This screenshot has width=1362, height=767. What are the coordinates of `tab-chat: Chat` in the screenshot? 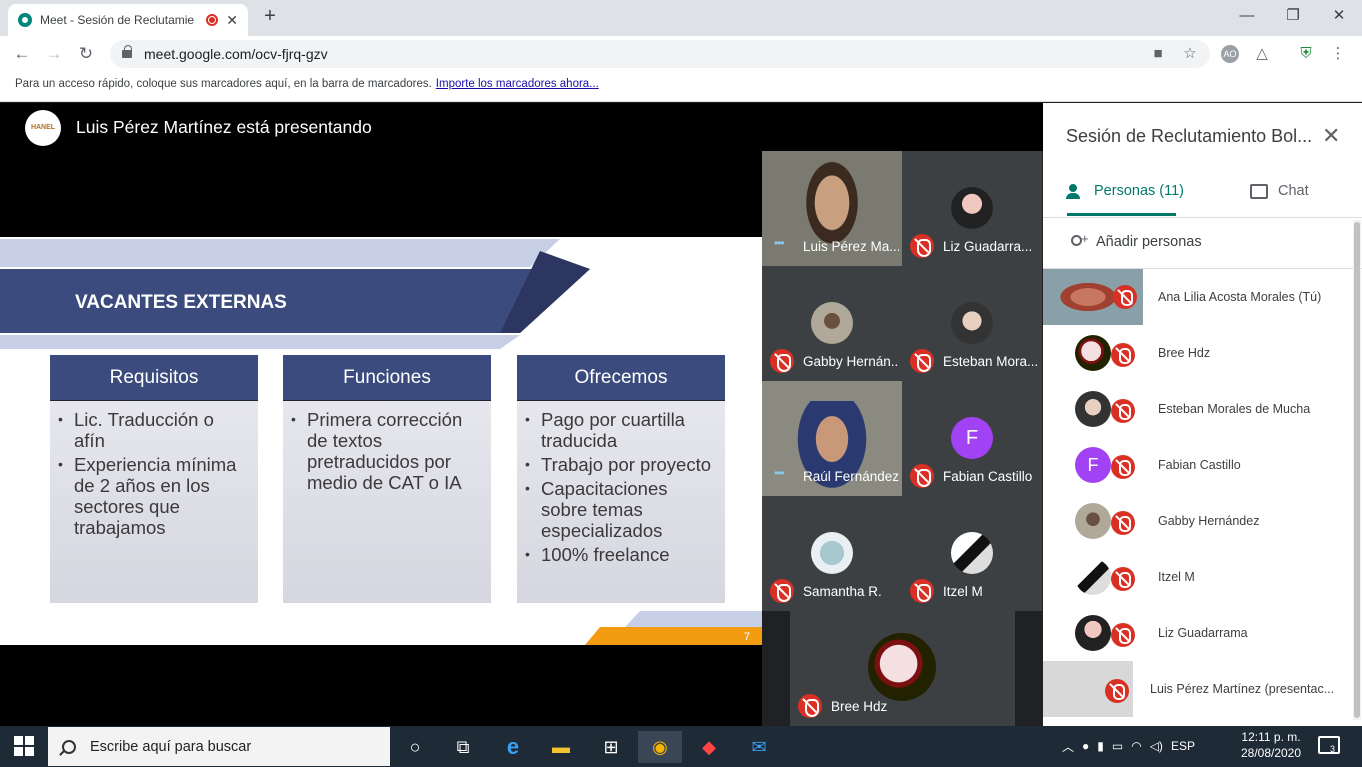 It's located at (1279, 191).